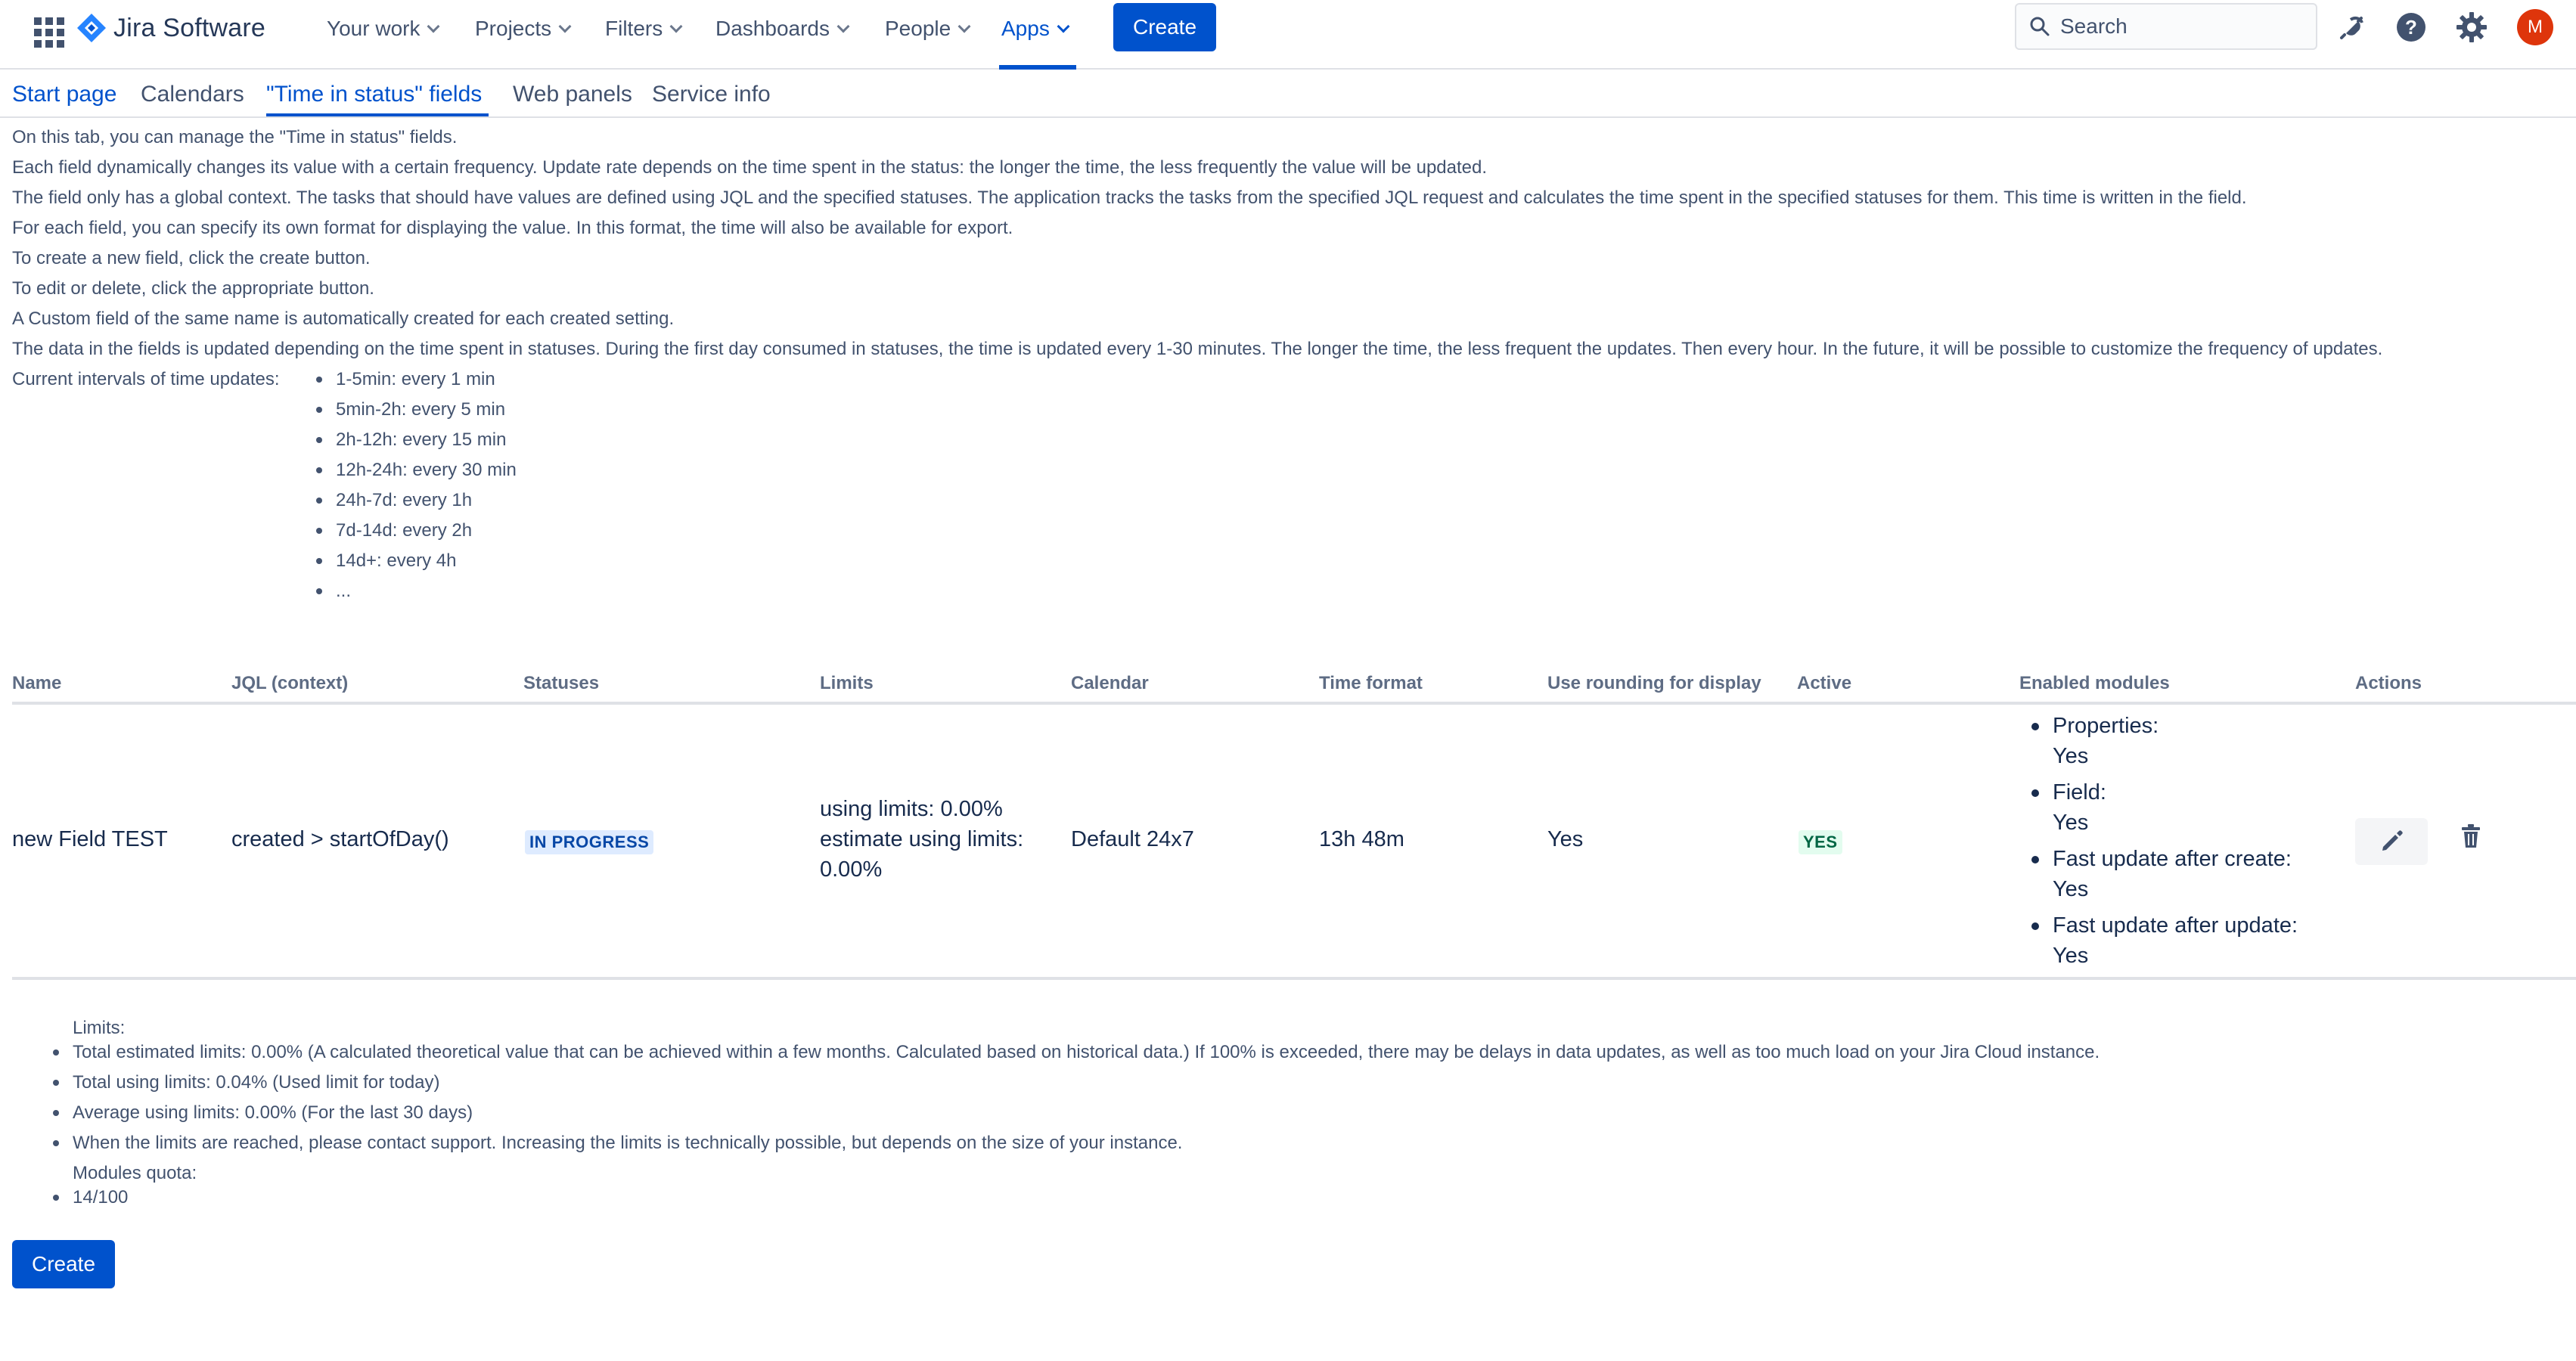 This screenshot has width=2576, height=1361. What do you see at coordinates (416, 505) in the screenshot?
I see `list-item: 24h-7d: every 1h` at bounding box center [416, 505].